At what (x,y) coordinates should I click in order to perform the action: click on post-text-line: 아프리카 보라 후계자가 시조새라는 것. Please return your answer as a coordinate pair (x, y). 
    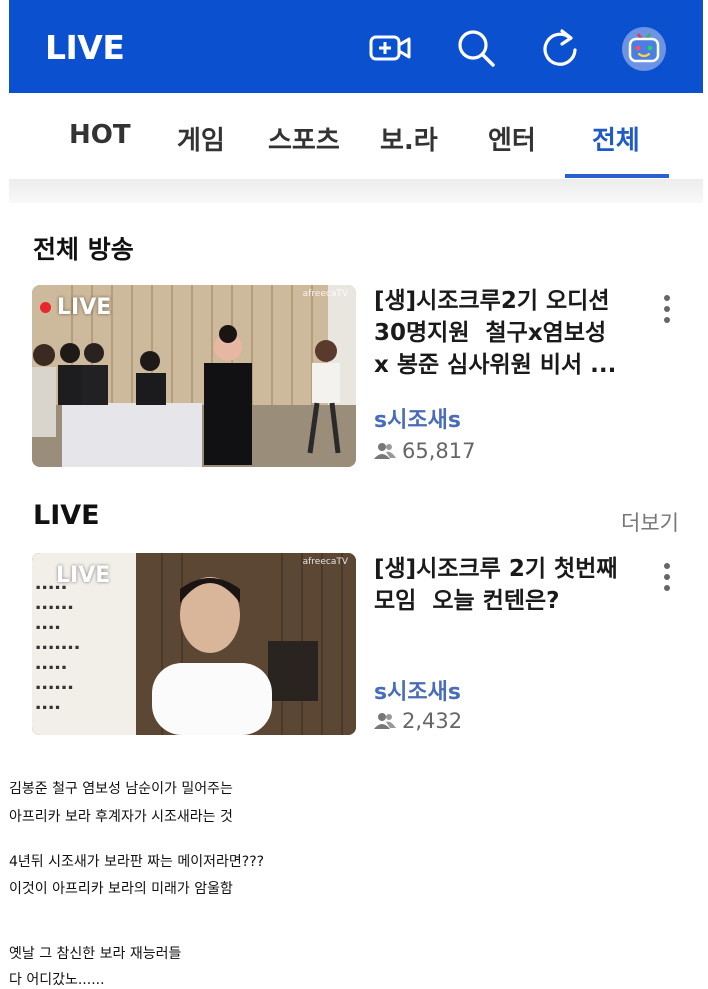
    Looking at the image, I should click on (121, 817).